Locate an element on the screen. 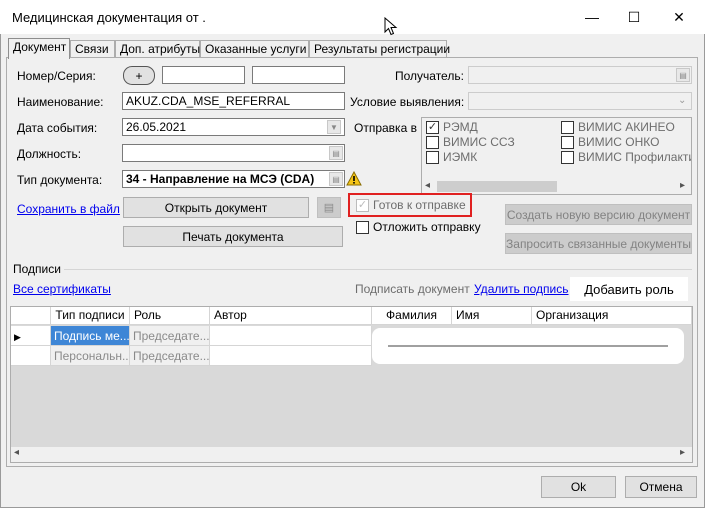 The height and width of the screenshot is (508, 705). send-target-ssz-checkbox is located at coordinates (432, 142).